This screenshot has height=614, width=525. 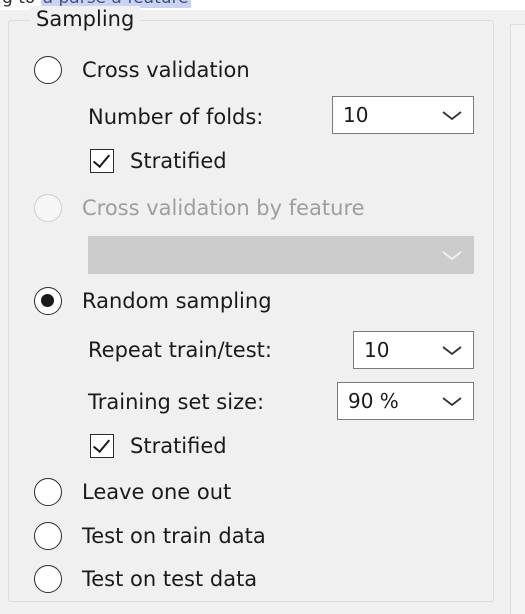 I want to click on cross-validation-by-feature-option: Cross validation by feature, so click(x=199, y=208).